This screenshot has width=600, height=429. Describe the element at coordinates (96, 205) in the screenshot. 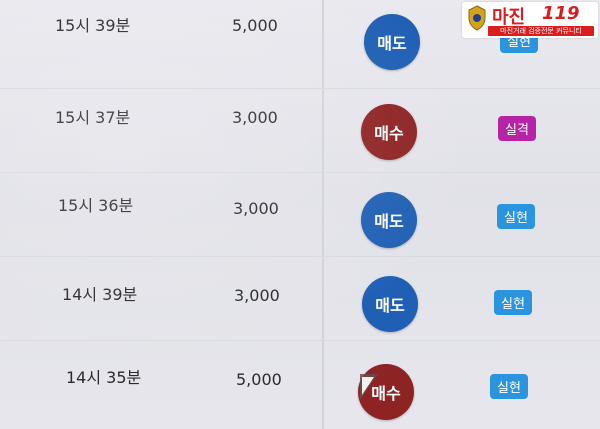

I see `trade-time: 15시 36분` at that location.